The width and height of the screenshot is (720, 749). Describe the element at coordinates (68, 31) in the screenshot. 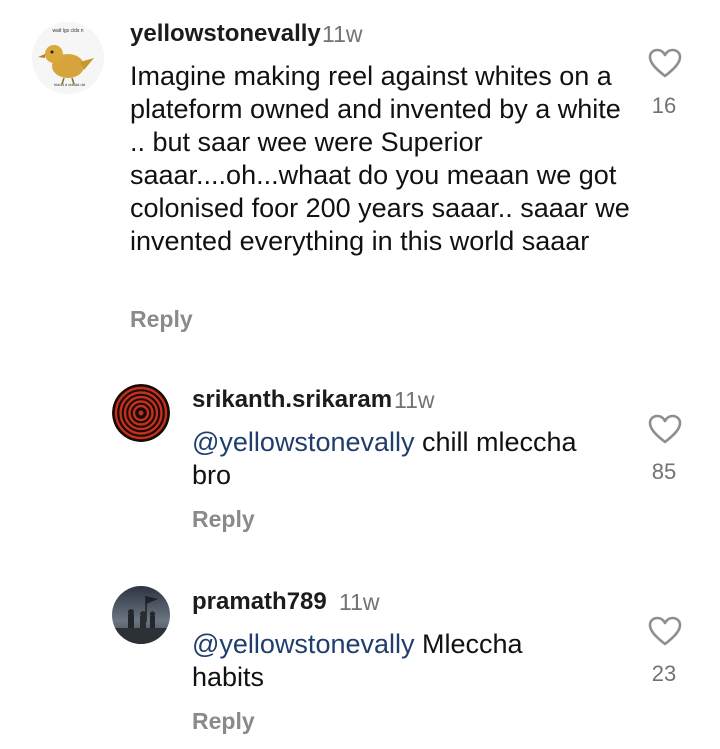

I see `avatar-caption-top: wait lgs clds n` at that location.